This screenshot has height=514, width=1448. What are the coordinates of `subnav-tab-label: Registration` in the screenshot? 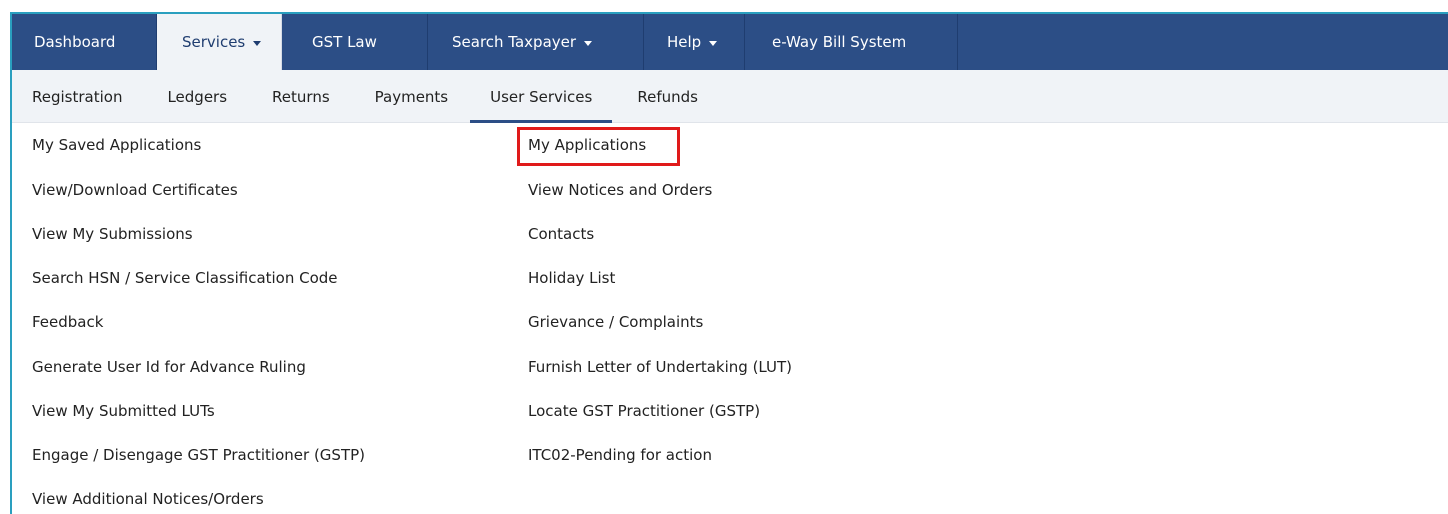 It's located at (77, 96).